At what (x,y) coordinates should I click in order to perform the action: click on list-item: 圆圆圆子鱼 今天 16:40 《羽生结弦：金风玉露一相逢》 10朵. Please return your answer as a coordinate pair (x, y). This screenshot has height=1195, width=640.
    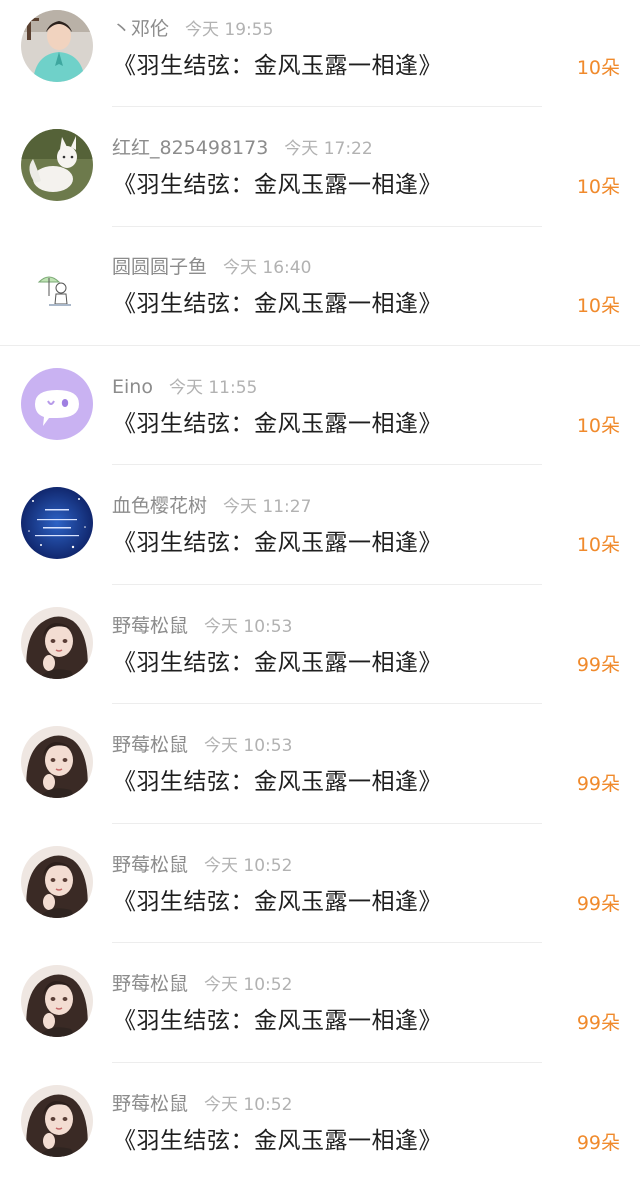
    Looking at the image, I should click on (320, 298).